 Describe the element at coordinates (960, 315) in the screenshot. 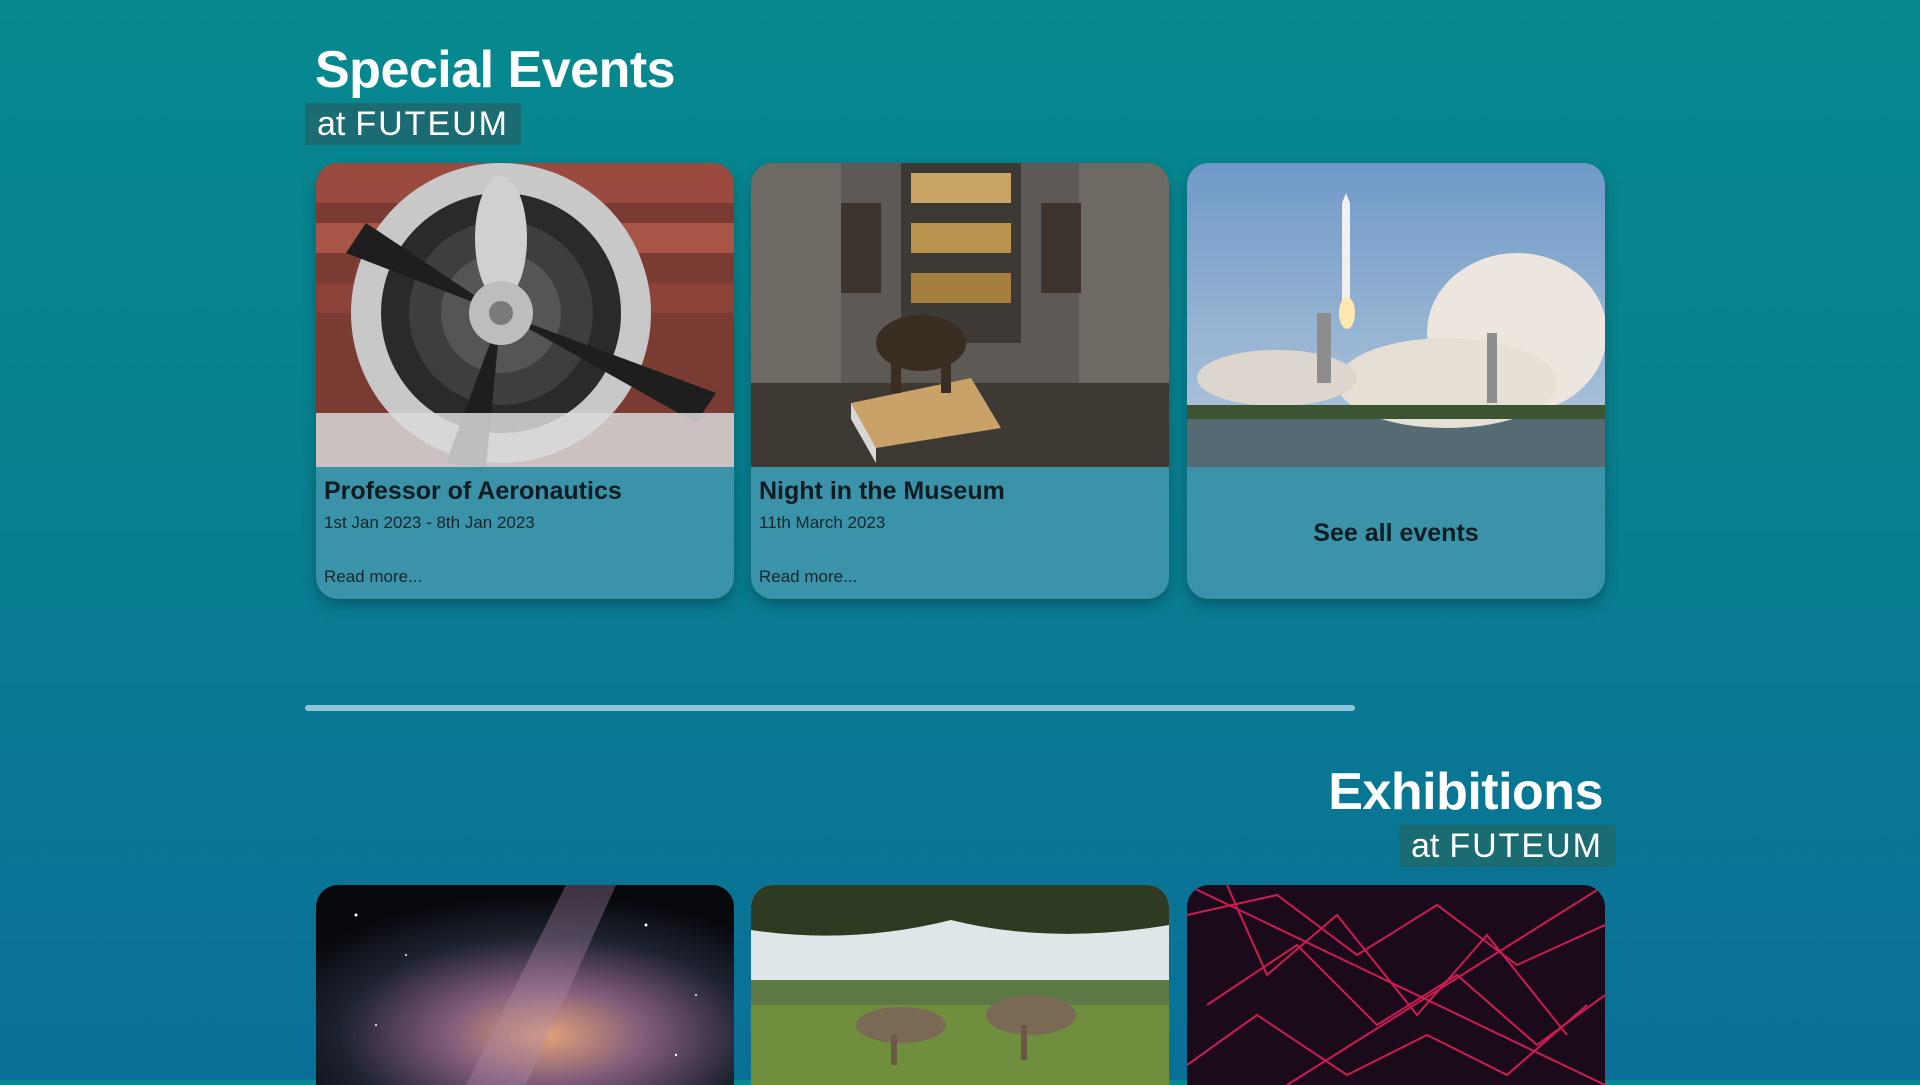

I see `museum-hall-elephant-photo` at that location.